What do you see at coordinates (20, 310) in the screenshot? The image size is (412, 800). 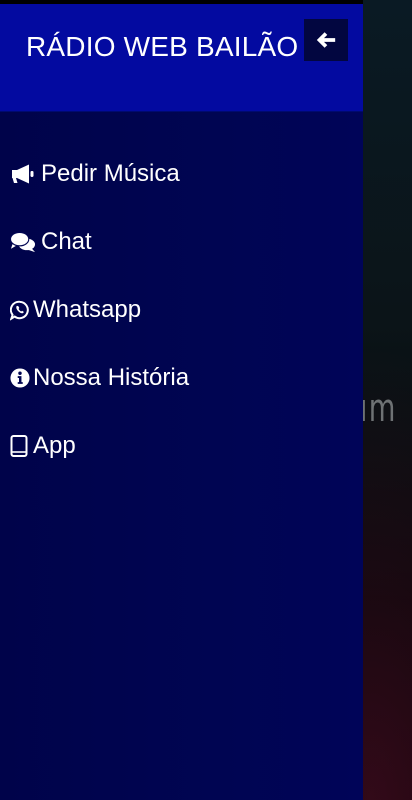 I see `whatsapp-icon` at bounding box center [20, 310].